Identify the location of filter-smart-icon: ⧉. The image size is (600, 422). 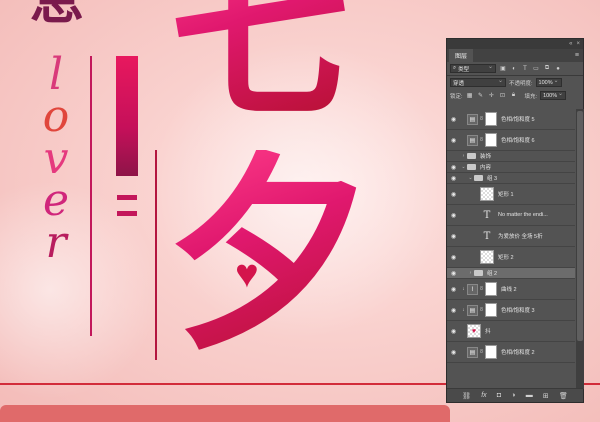
(547, 68).